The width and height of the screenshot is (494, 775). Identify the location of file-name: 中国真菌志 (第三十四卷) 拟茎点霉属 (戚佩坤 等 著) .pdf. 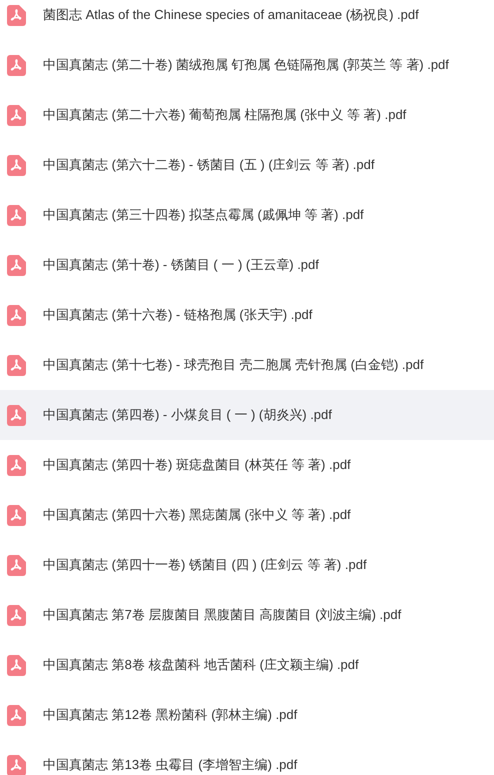
(203, 215).